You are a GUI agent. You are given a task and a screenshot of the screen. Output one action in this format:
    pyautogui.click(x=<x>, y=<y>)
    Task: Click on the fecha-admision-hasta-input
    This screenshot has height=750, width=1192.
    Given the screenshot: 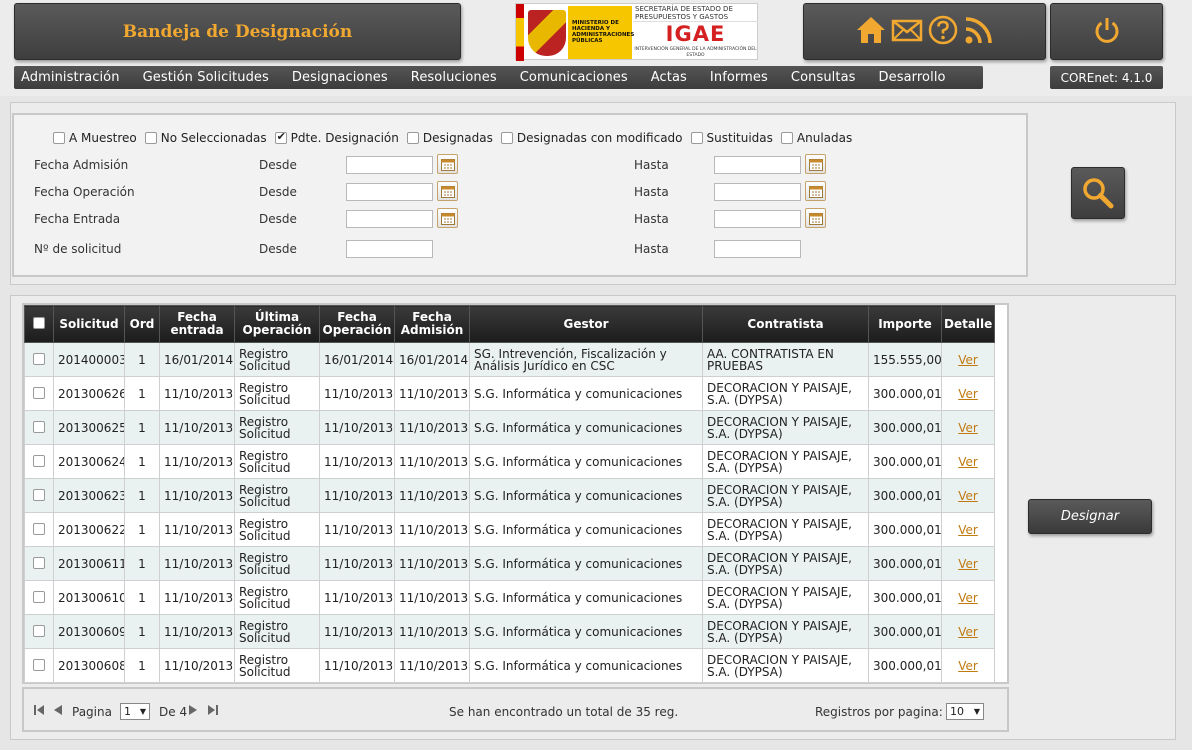 What is the action you would take?
    pyautogui.click(x=757, y=165)
    